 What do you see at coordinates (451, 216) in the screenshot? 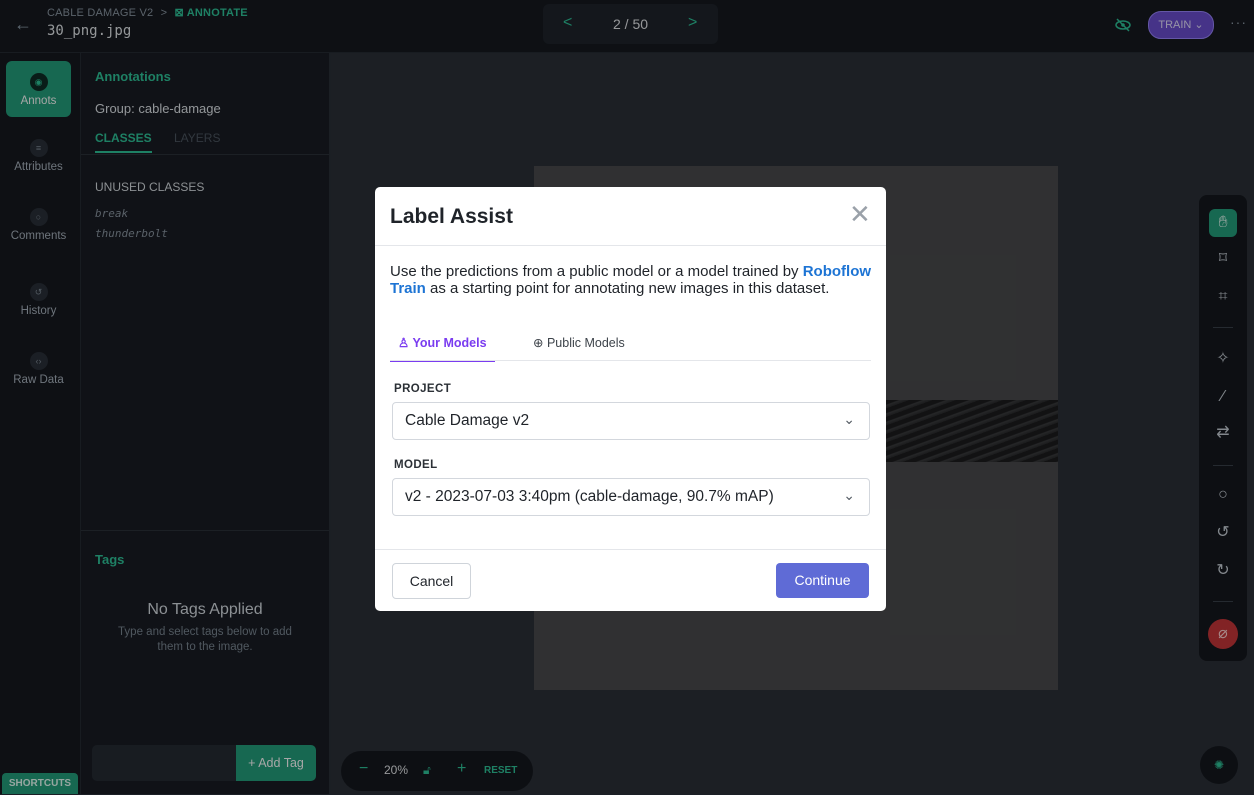
I see `dialog-title: Label Assist` at bounding box center [451, 216].